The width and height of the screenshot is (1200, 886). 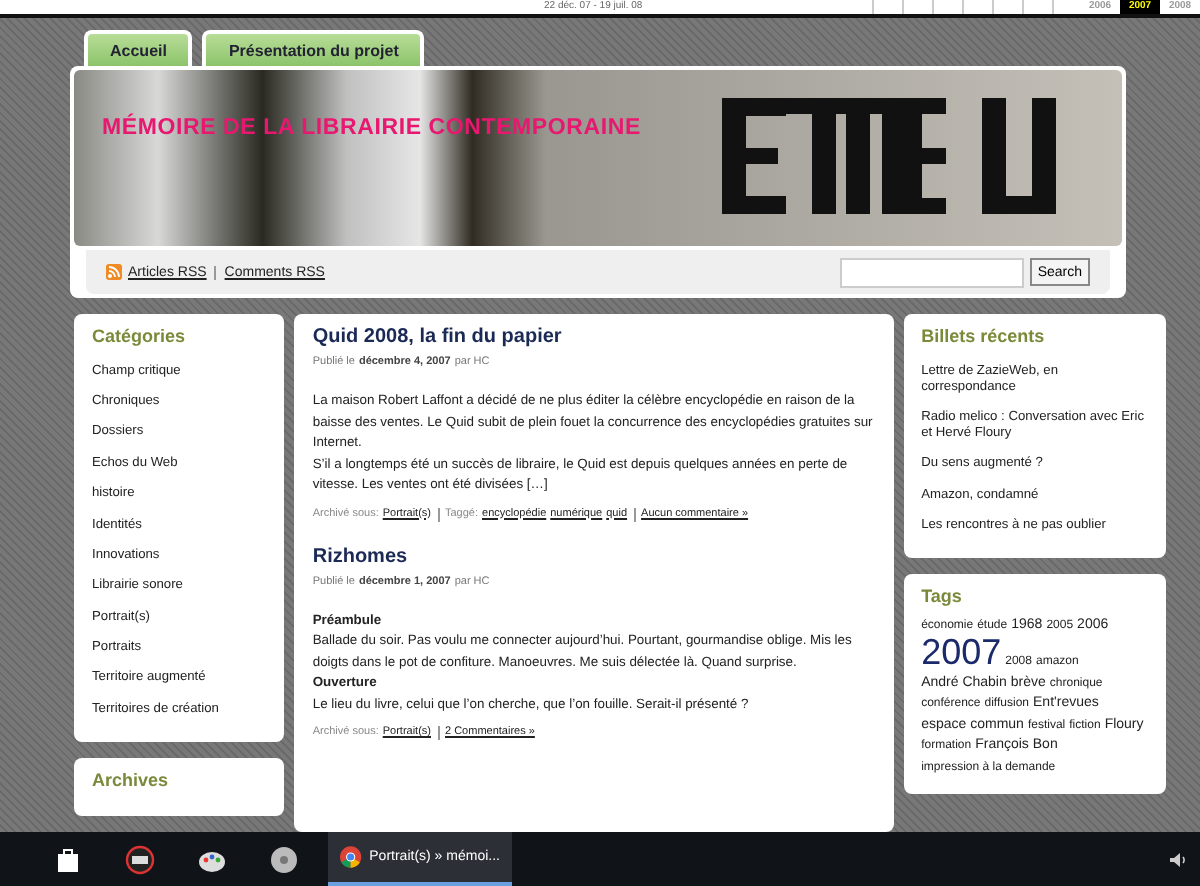 I want to click on widget-title: Billets récents, so click(x=984, y=336).